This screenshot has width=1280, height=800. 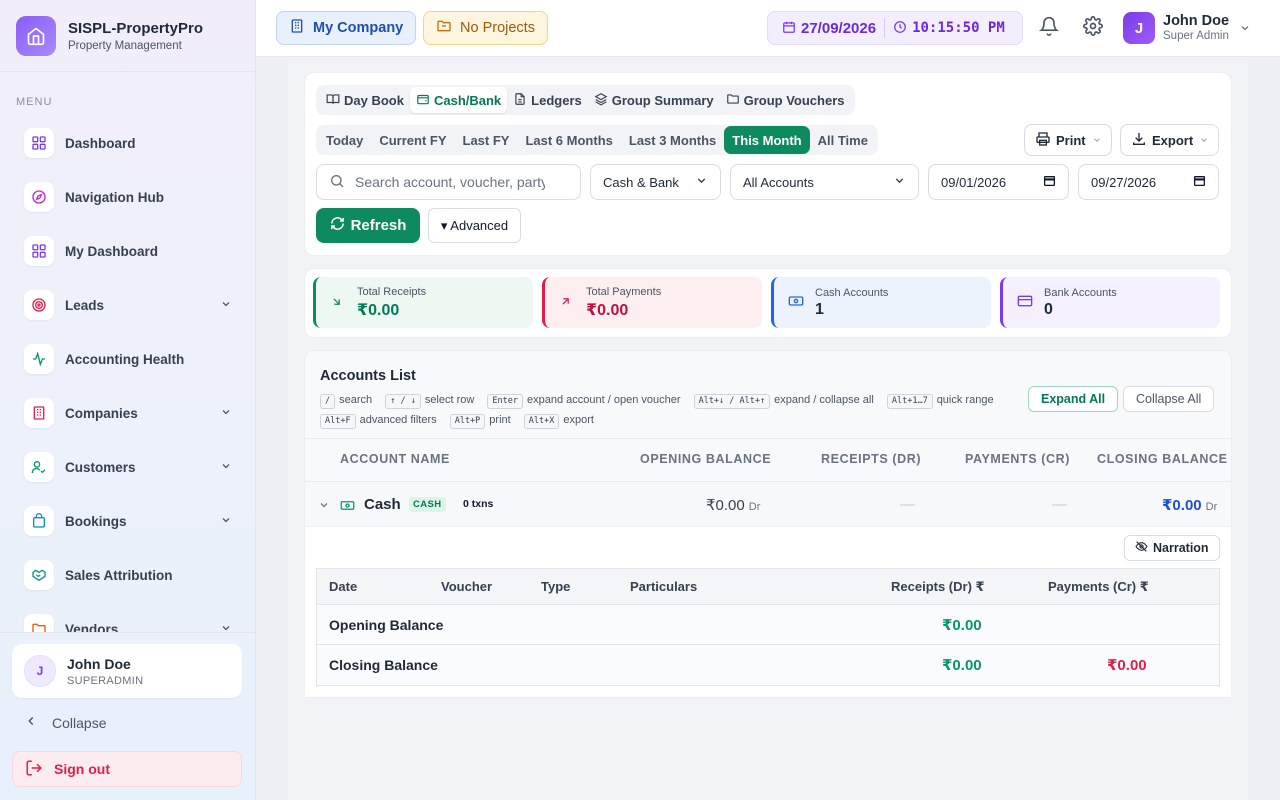 What do you see at coordinates (128, 359) in the screenshot?
I see `sidebar-item-accounting-health: Accounting Health` at bounding box center [128, 359].